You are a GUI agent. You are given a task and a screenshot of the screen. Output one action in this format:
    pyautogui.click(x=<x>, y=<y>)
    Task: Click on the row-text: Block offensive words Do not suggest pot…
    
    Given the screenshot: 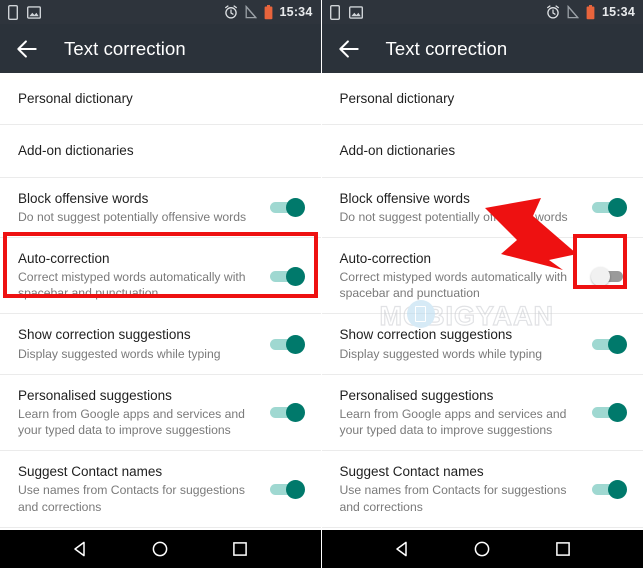 What is the action you would take?
    pyautogui.click(x=461, y=207)
    